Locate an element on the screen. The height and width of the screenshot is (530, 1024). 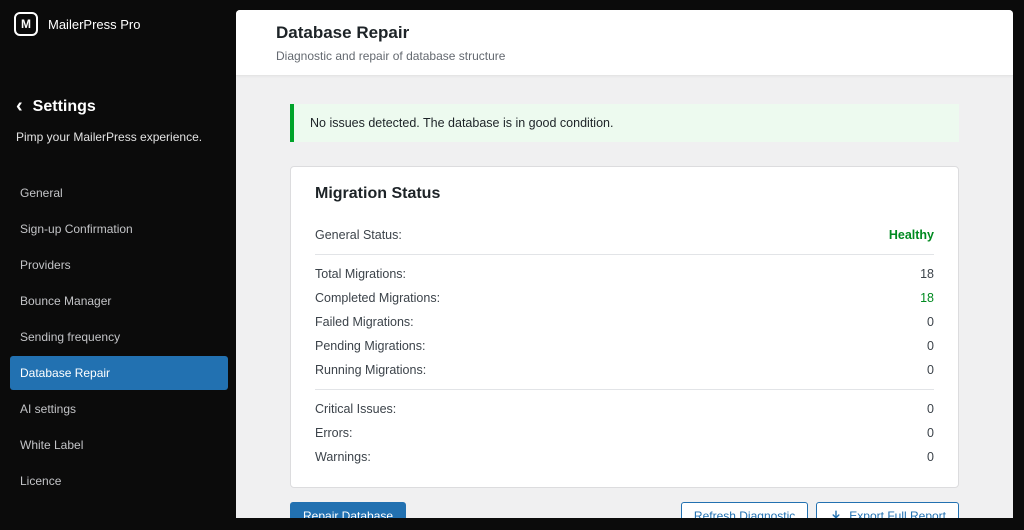
sidebar-item-providers: Providers is located at coordinates (119, 265).